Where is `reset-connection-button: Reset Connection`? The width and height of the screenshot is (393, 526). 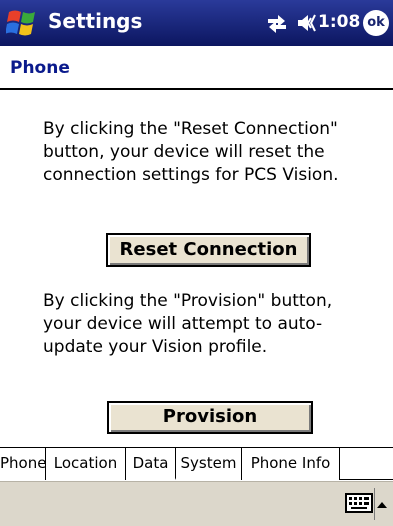
reset-connection-button: Reset Connection is located at coordinates (208, 250).